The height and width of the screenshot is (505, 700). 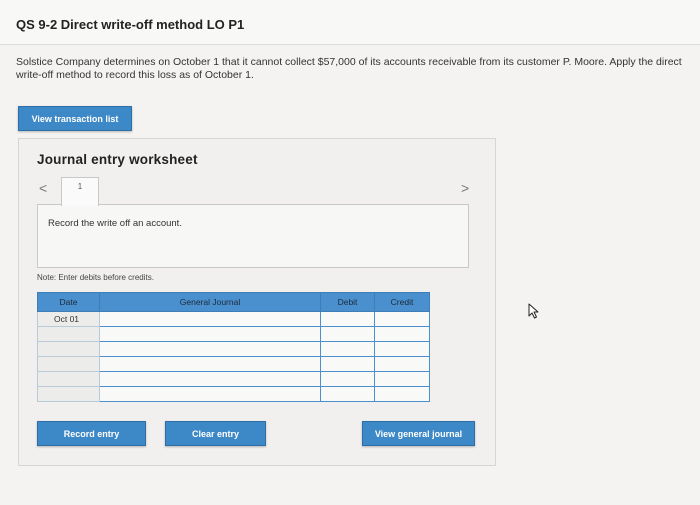 I want to click on table-row: Oct 01, so click(x=233, y=319).